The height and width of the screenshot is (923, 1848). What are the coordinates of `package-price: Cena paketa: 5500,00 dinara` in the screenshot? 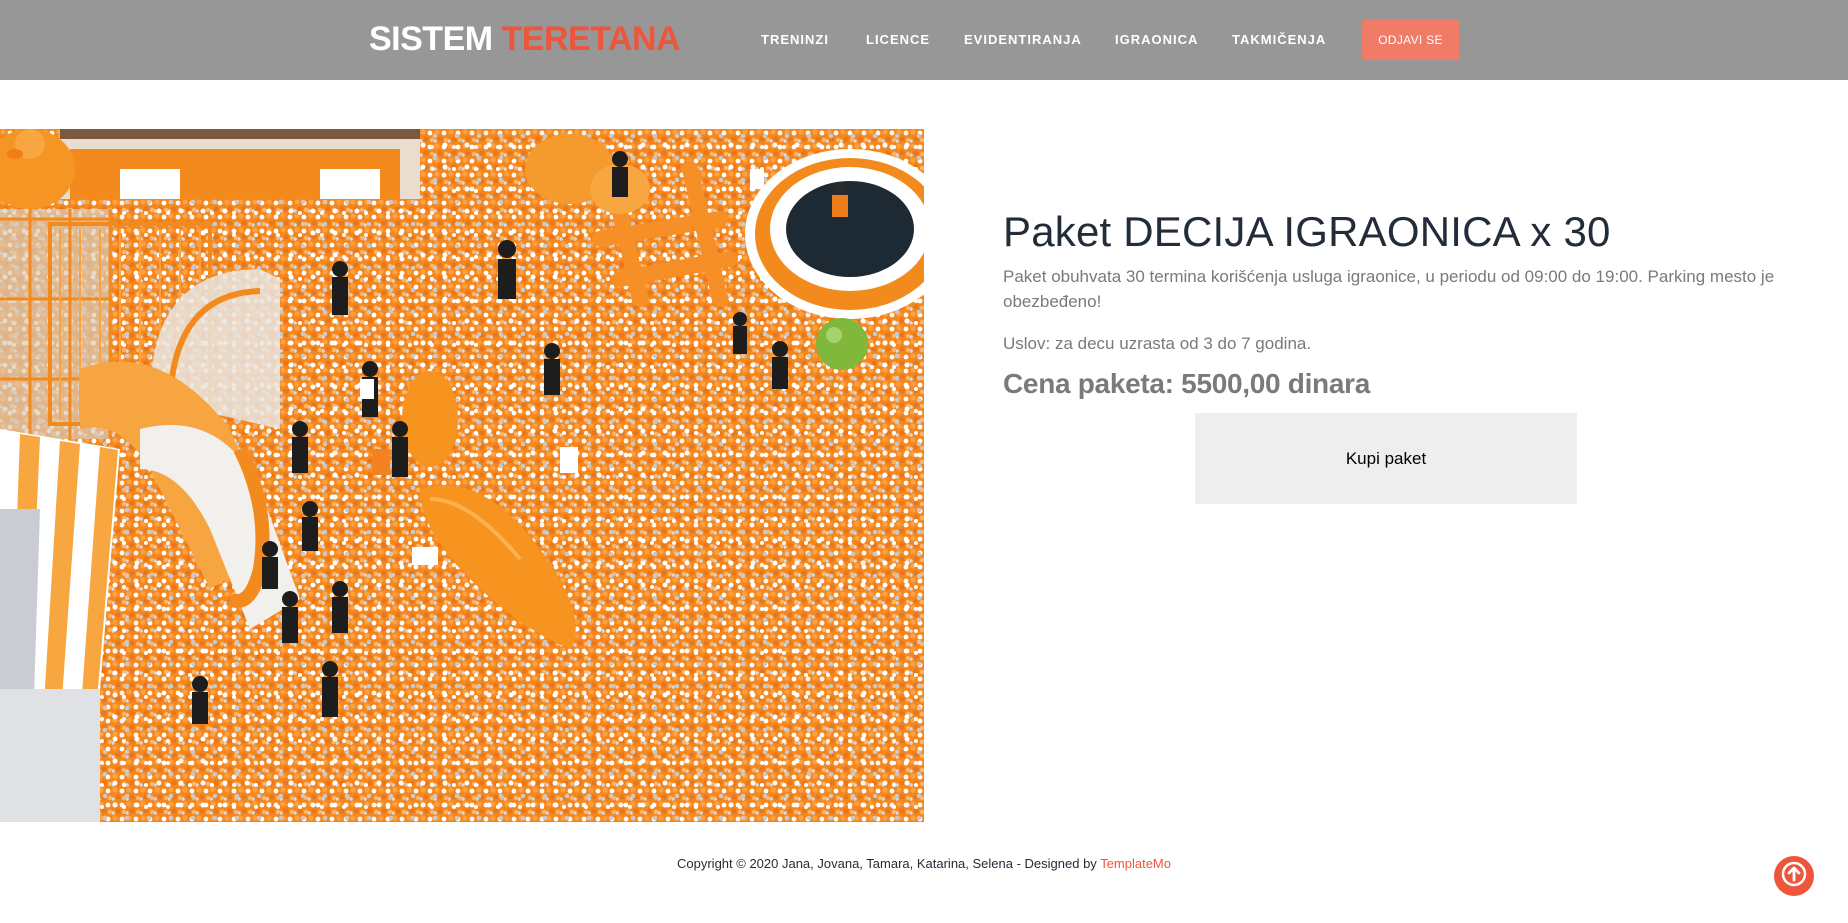 It's located at (1186, 383).